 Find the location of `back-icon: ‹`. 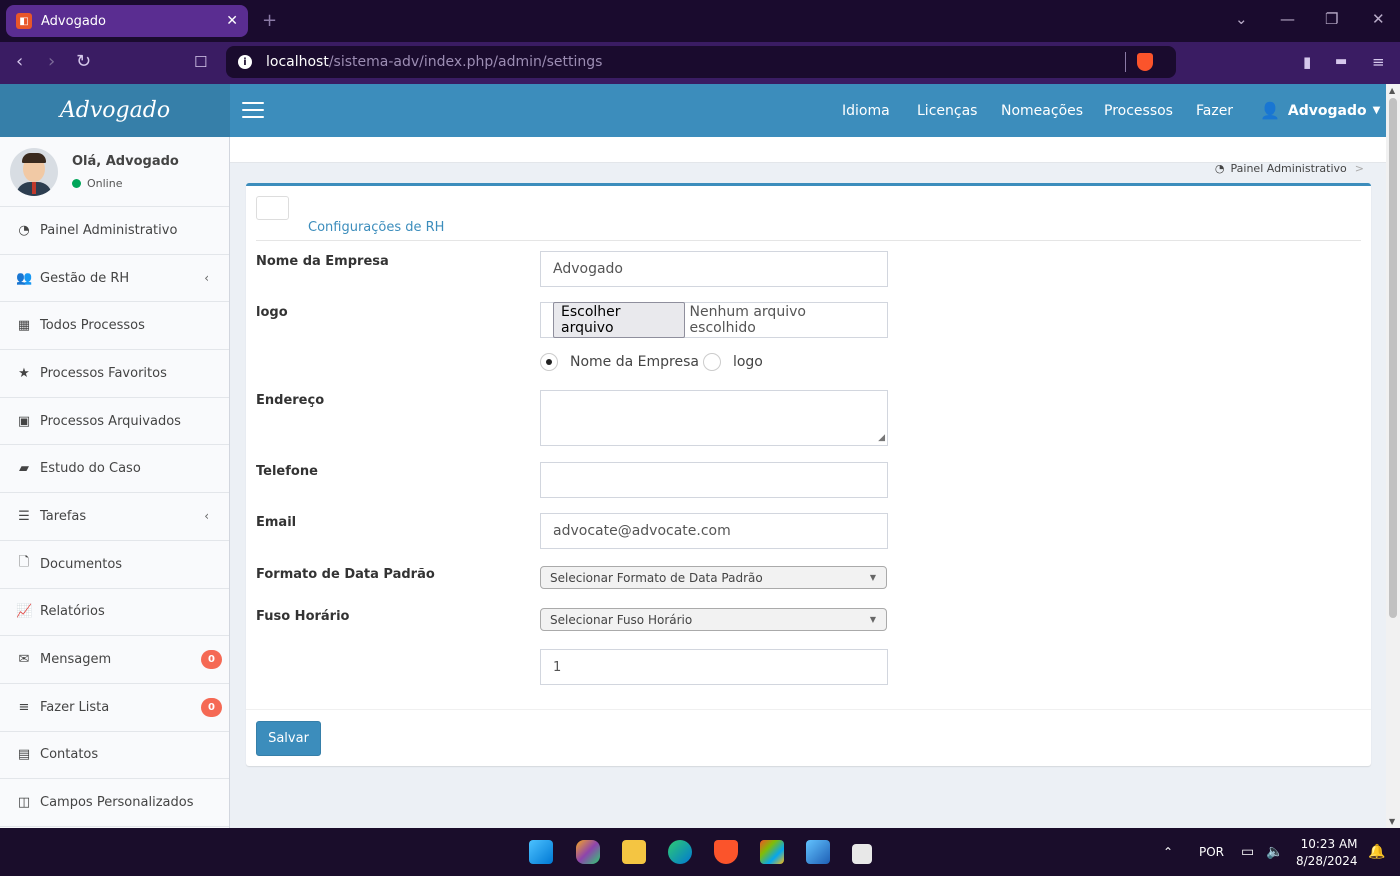

back-icon: ‹ is located at coordinates (19, 62).